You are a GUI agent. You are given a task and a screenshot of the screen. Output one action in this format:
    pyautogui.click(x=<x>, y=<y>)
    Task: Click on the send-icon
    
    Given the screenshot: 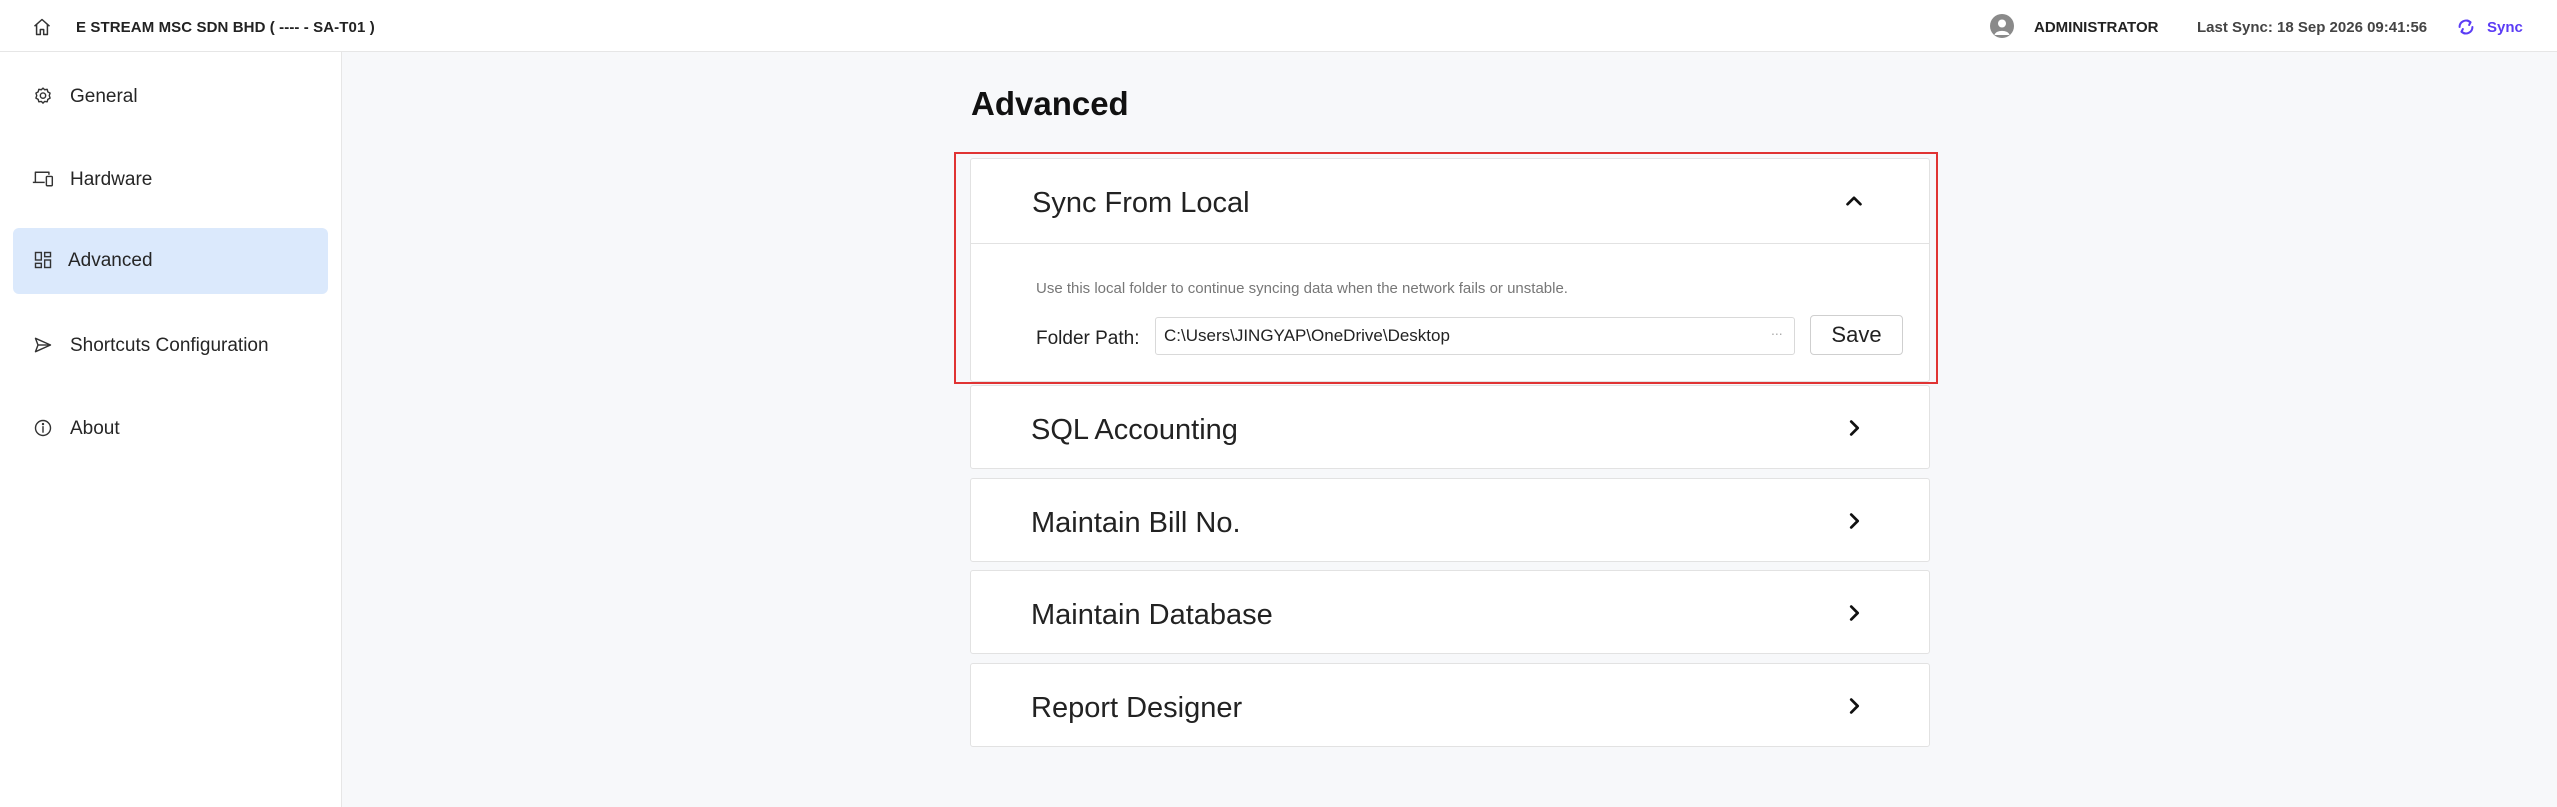 What is the action you would take?
    pyautogui.click(x=43, y=345)
    